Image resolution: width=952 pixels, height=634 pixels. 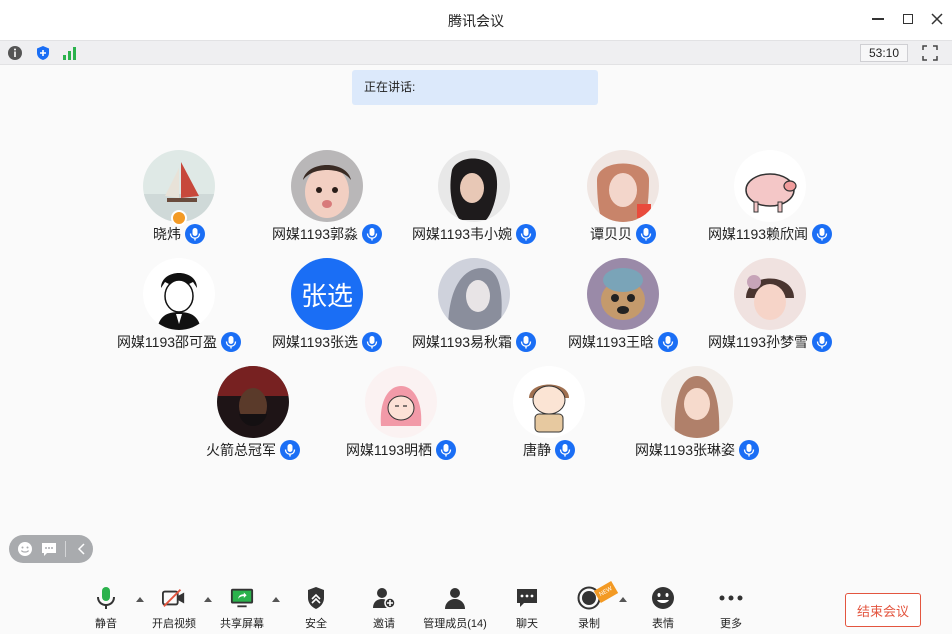 I want to click on maximize-icon, so click(x=908, y=19).